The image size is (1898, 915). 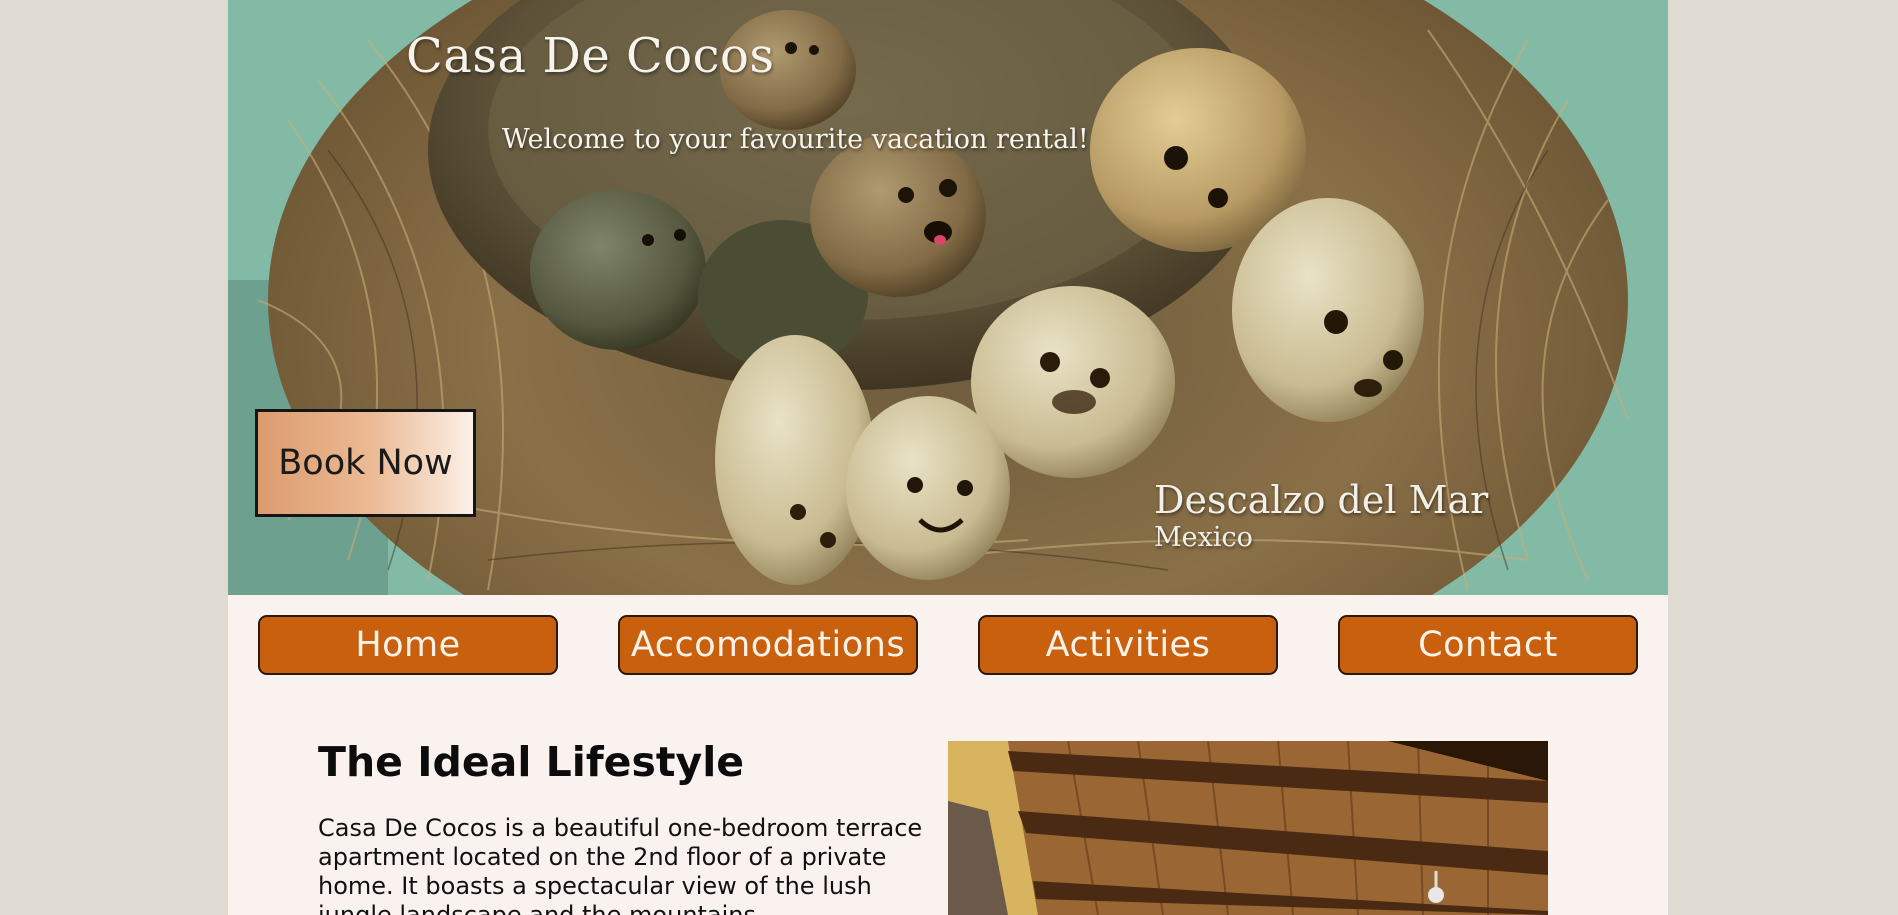 What do you see at coordinates (365, 463) in the screenshot?
I see `book-now-button: Book Now` at bounding box center [365, 463].